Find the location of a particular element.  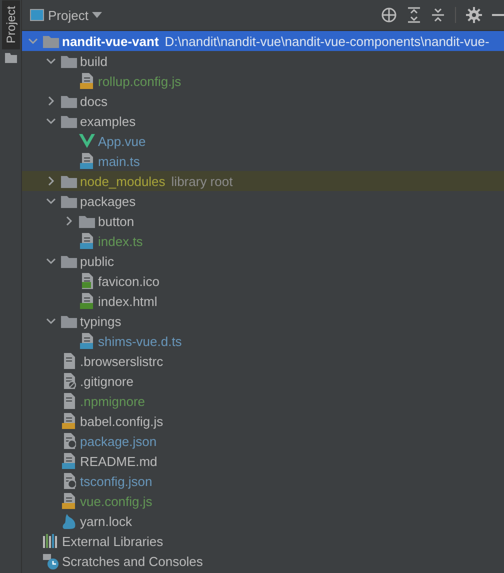

tree-item: vue.config.js is located at coordinates (116, 501).